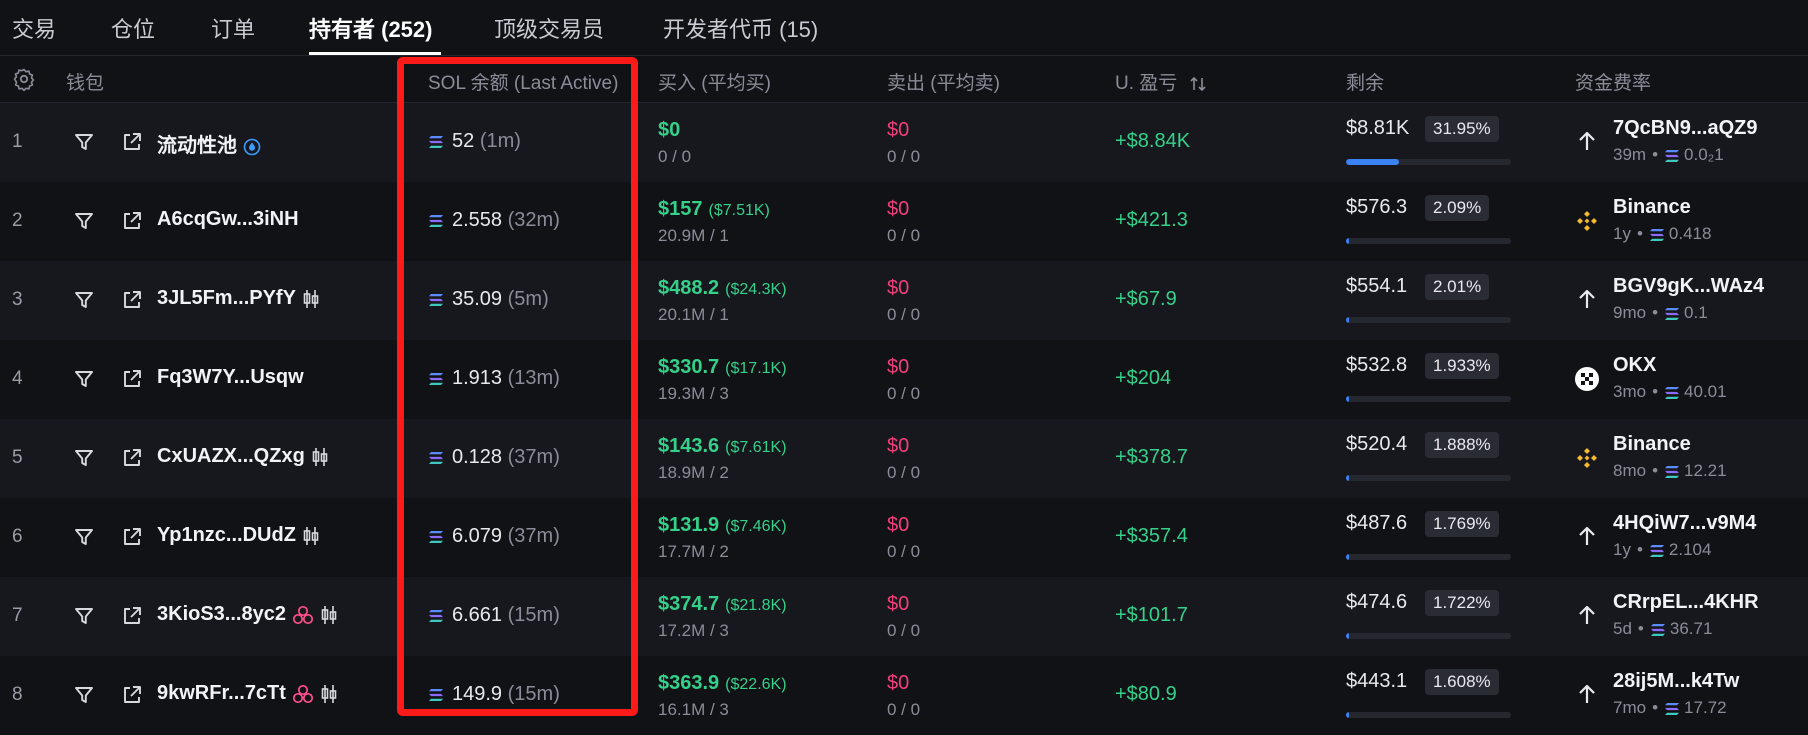  I want to click on sol-amount: 35.09, so click(477, 299).